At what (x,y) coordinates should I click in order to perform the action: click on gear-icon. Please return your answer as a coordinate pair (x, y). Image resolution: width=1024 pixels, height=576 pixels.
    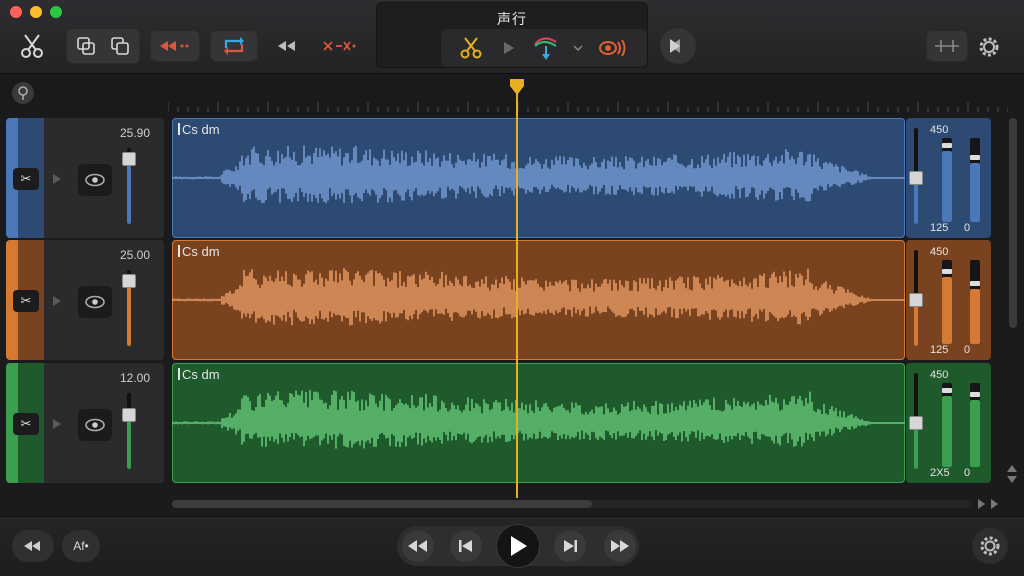
    Looking at the image, I should click on (989, 47).